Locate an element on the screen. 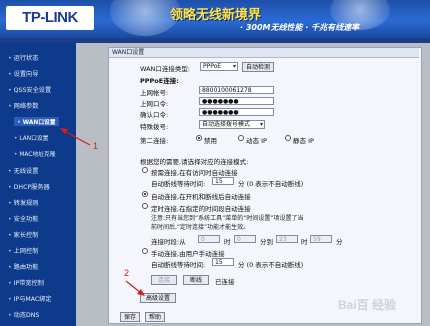  annotation-number-2: 2 is located at coordinates (127, 273).